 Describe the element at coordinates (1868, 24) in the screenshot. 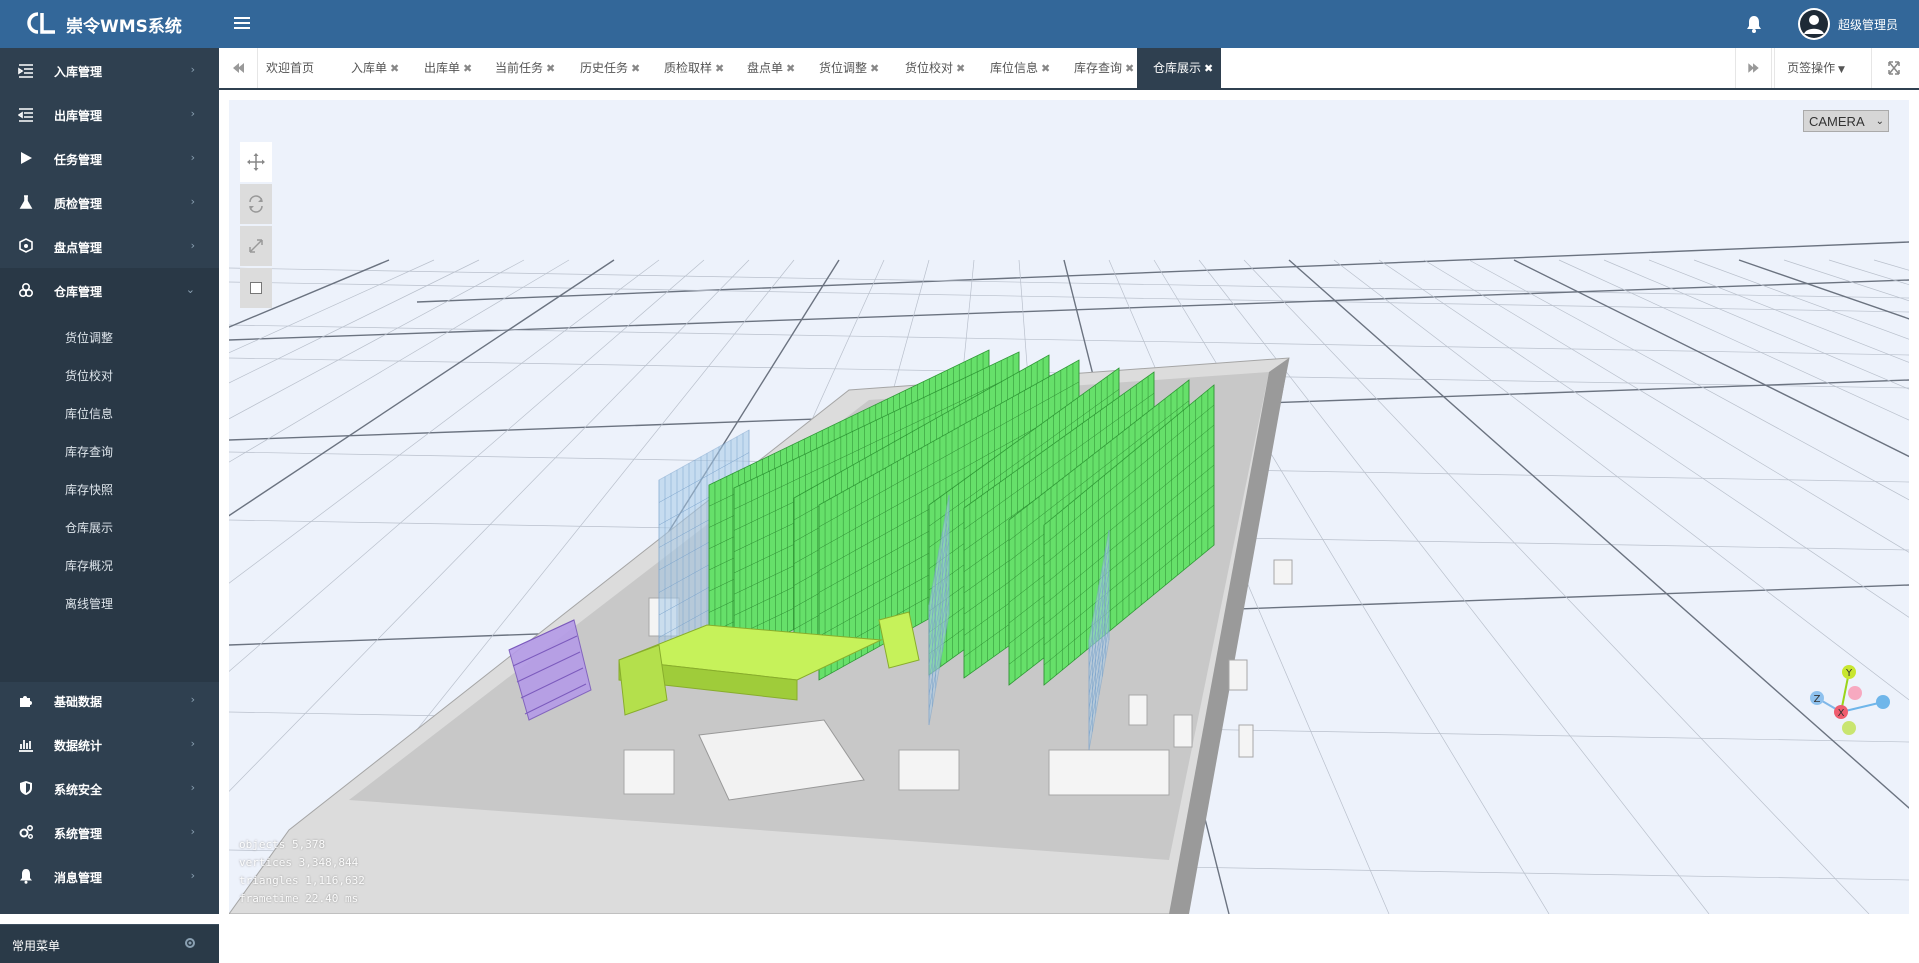

I see `user-name: 超级管理员` at that location.